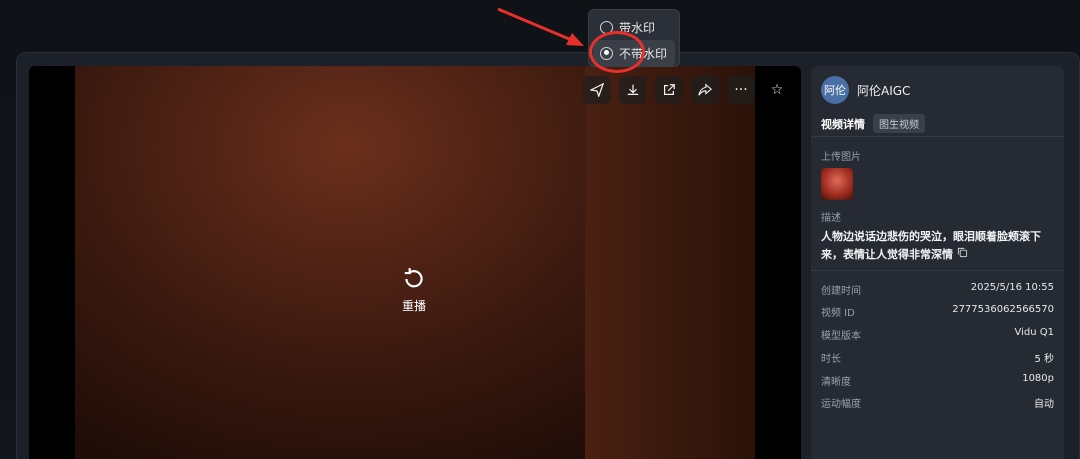 The image size is (1080, 459). What do you see at coordinates (670, 262) in the screenshot?
I see `video-background` at bounding box center [670, 262].